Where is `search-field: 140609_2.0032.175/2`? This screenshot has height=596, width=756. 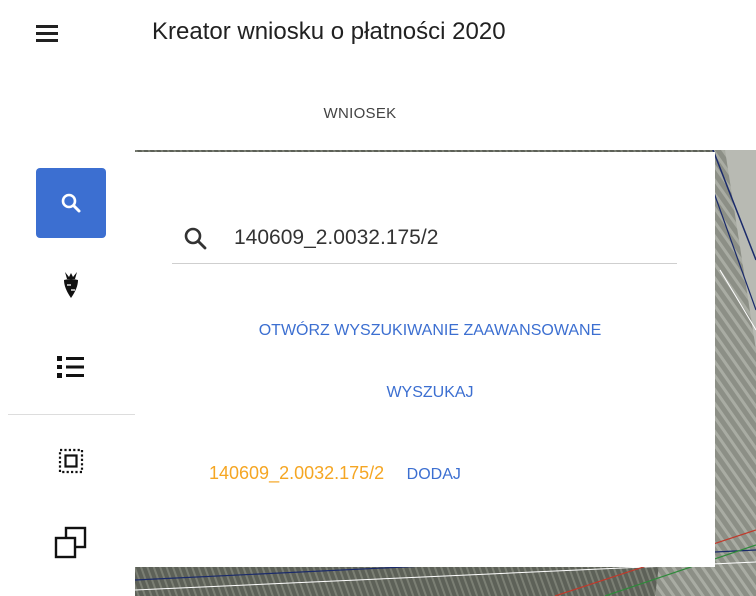 search-field: 140609_2.0032.175/2 is located at coordinates (424, 235).